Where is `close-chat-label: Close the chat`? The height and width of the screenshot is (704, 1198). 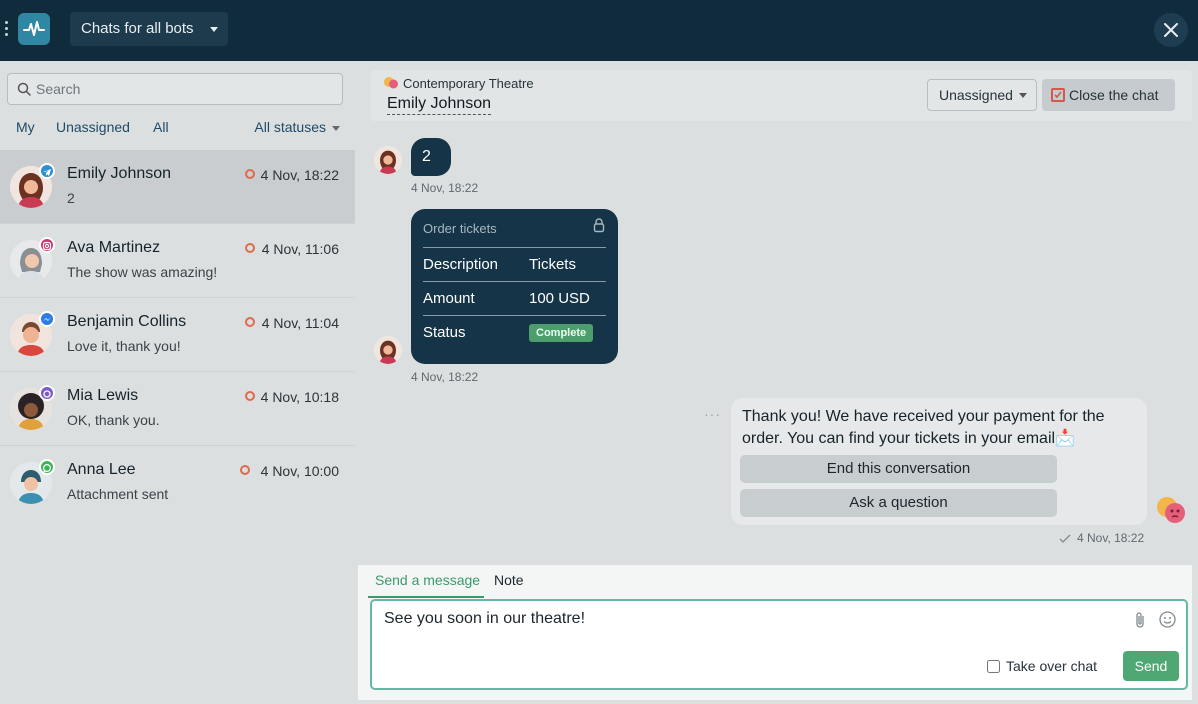
close-chat-label: Close the chat is located at coordinates (1114, 95).